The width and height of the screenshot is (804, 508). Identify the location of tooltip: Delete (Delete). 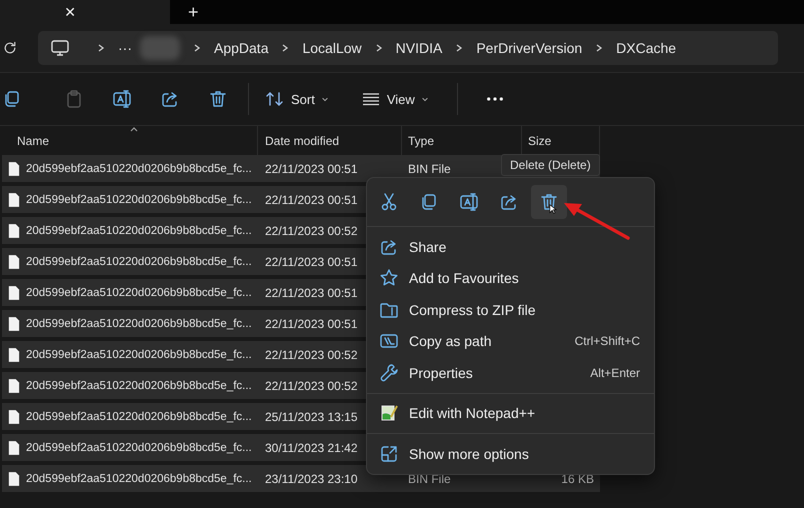
(550, 165).